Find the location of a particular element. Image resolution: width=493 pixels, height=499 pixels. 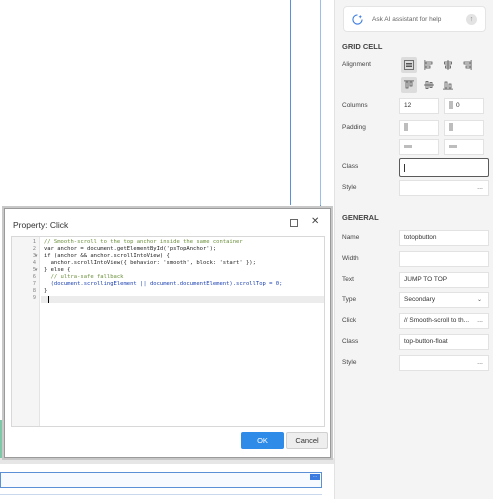

padding-bottom-icon is located at coordinates (453, 146).